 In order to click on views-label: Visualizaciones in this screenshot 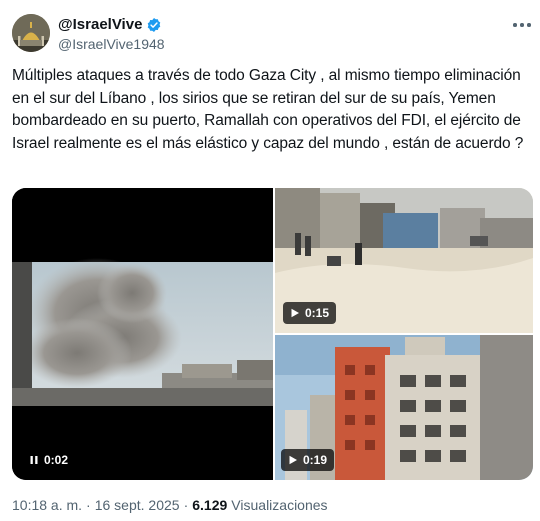, I will do `click(279, 505)`.